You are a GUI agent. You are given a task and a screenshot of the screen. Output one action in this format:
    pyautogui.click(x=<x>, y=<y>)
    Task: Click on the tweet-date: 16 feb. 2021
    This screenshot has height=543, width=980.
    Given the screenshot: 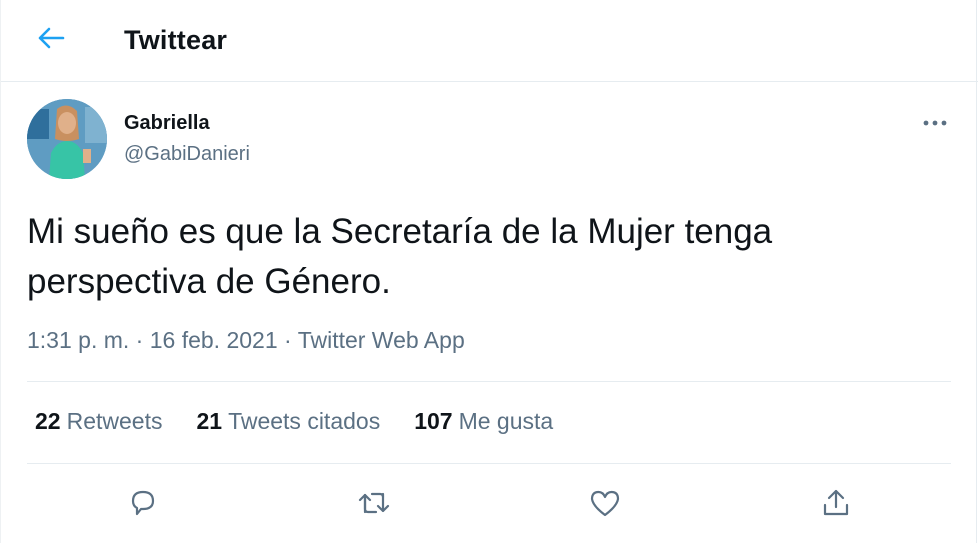 What is the action you would take?
    pyautogui.click(x=213, y=340)
    